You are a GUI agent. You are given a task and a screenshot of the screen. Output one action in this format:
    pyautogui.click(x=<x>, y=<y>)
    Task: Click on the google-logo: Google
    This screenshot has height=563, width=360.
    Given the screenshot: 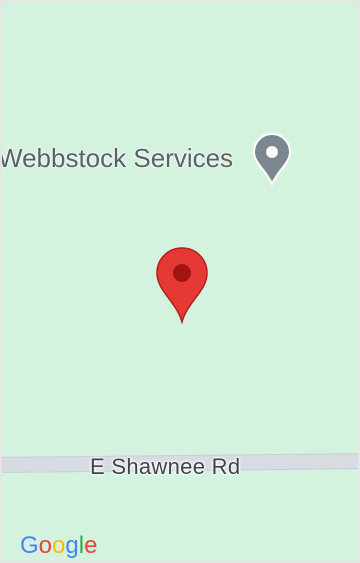 What is the action you would take?
    pyautogui.click(x=58, y=546)
    